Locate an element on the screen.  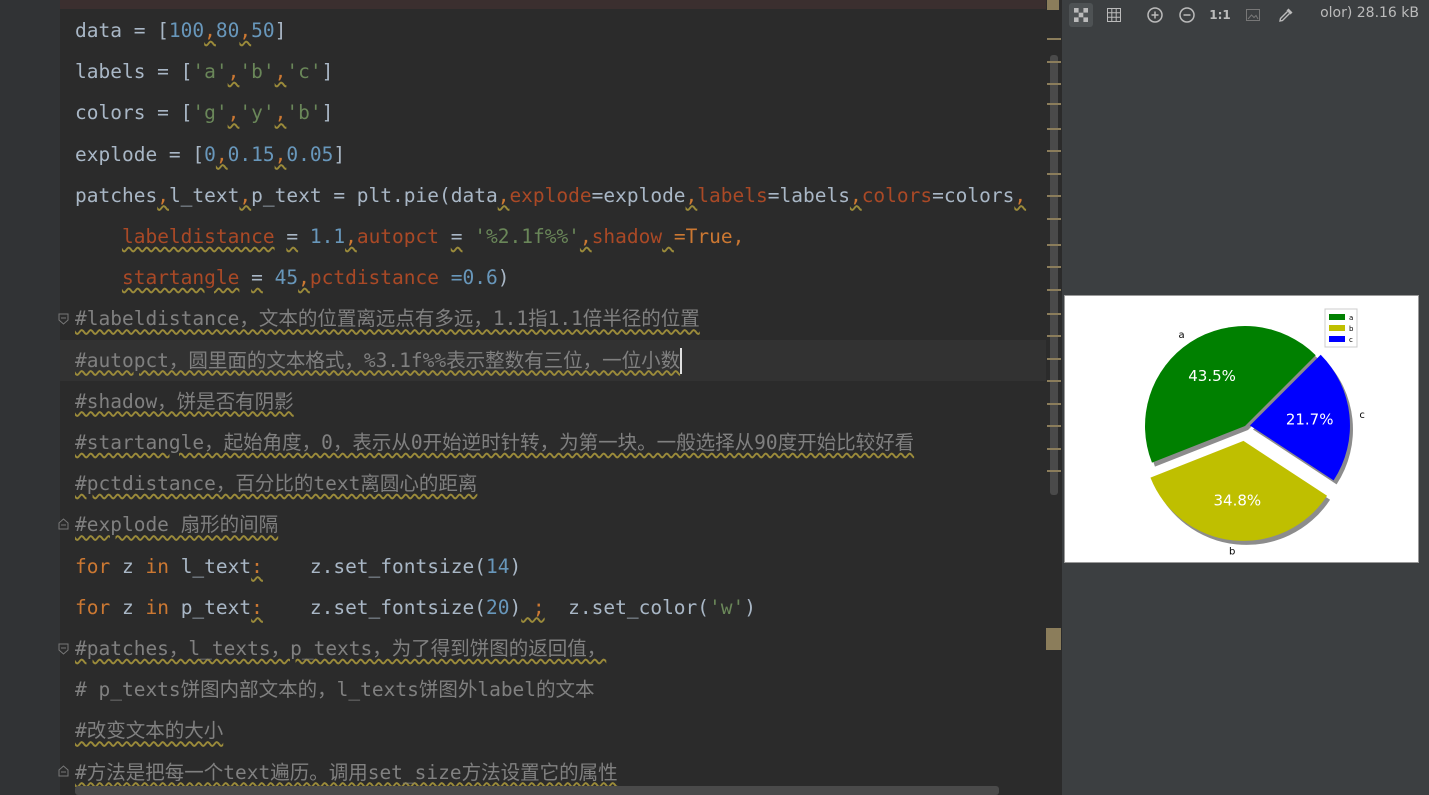
editor-gutter is located at coordinates (30, 397).